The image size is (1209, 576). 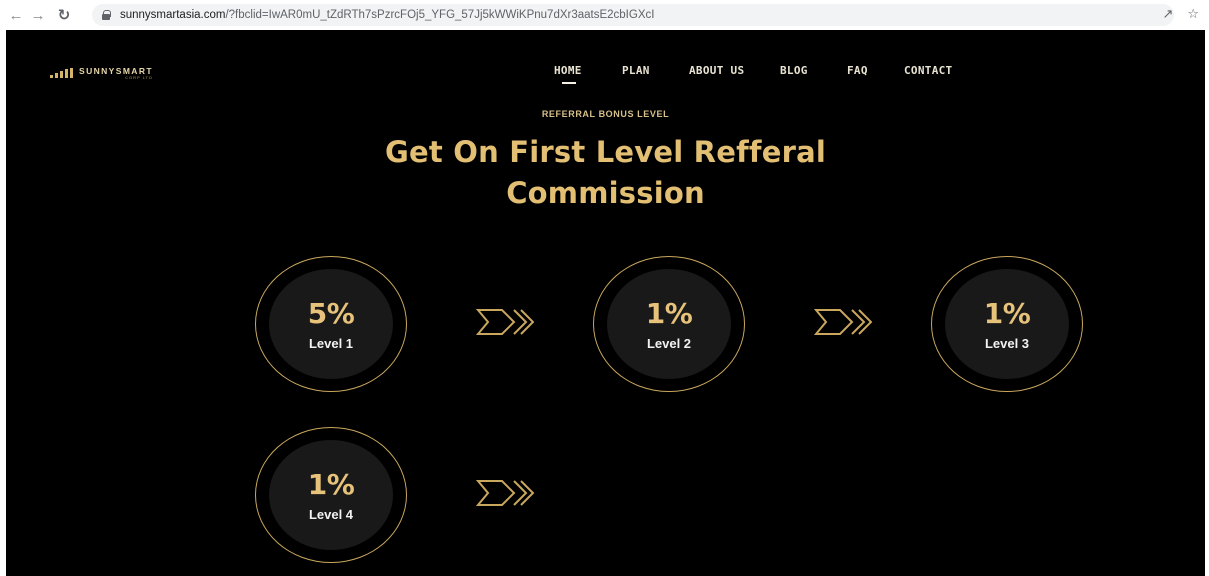 I want to click on back-arrow-icon: ←, so click(x=16, y=15).